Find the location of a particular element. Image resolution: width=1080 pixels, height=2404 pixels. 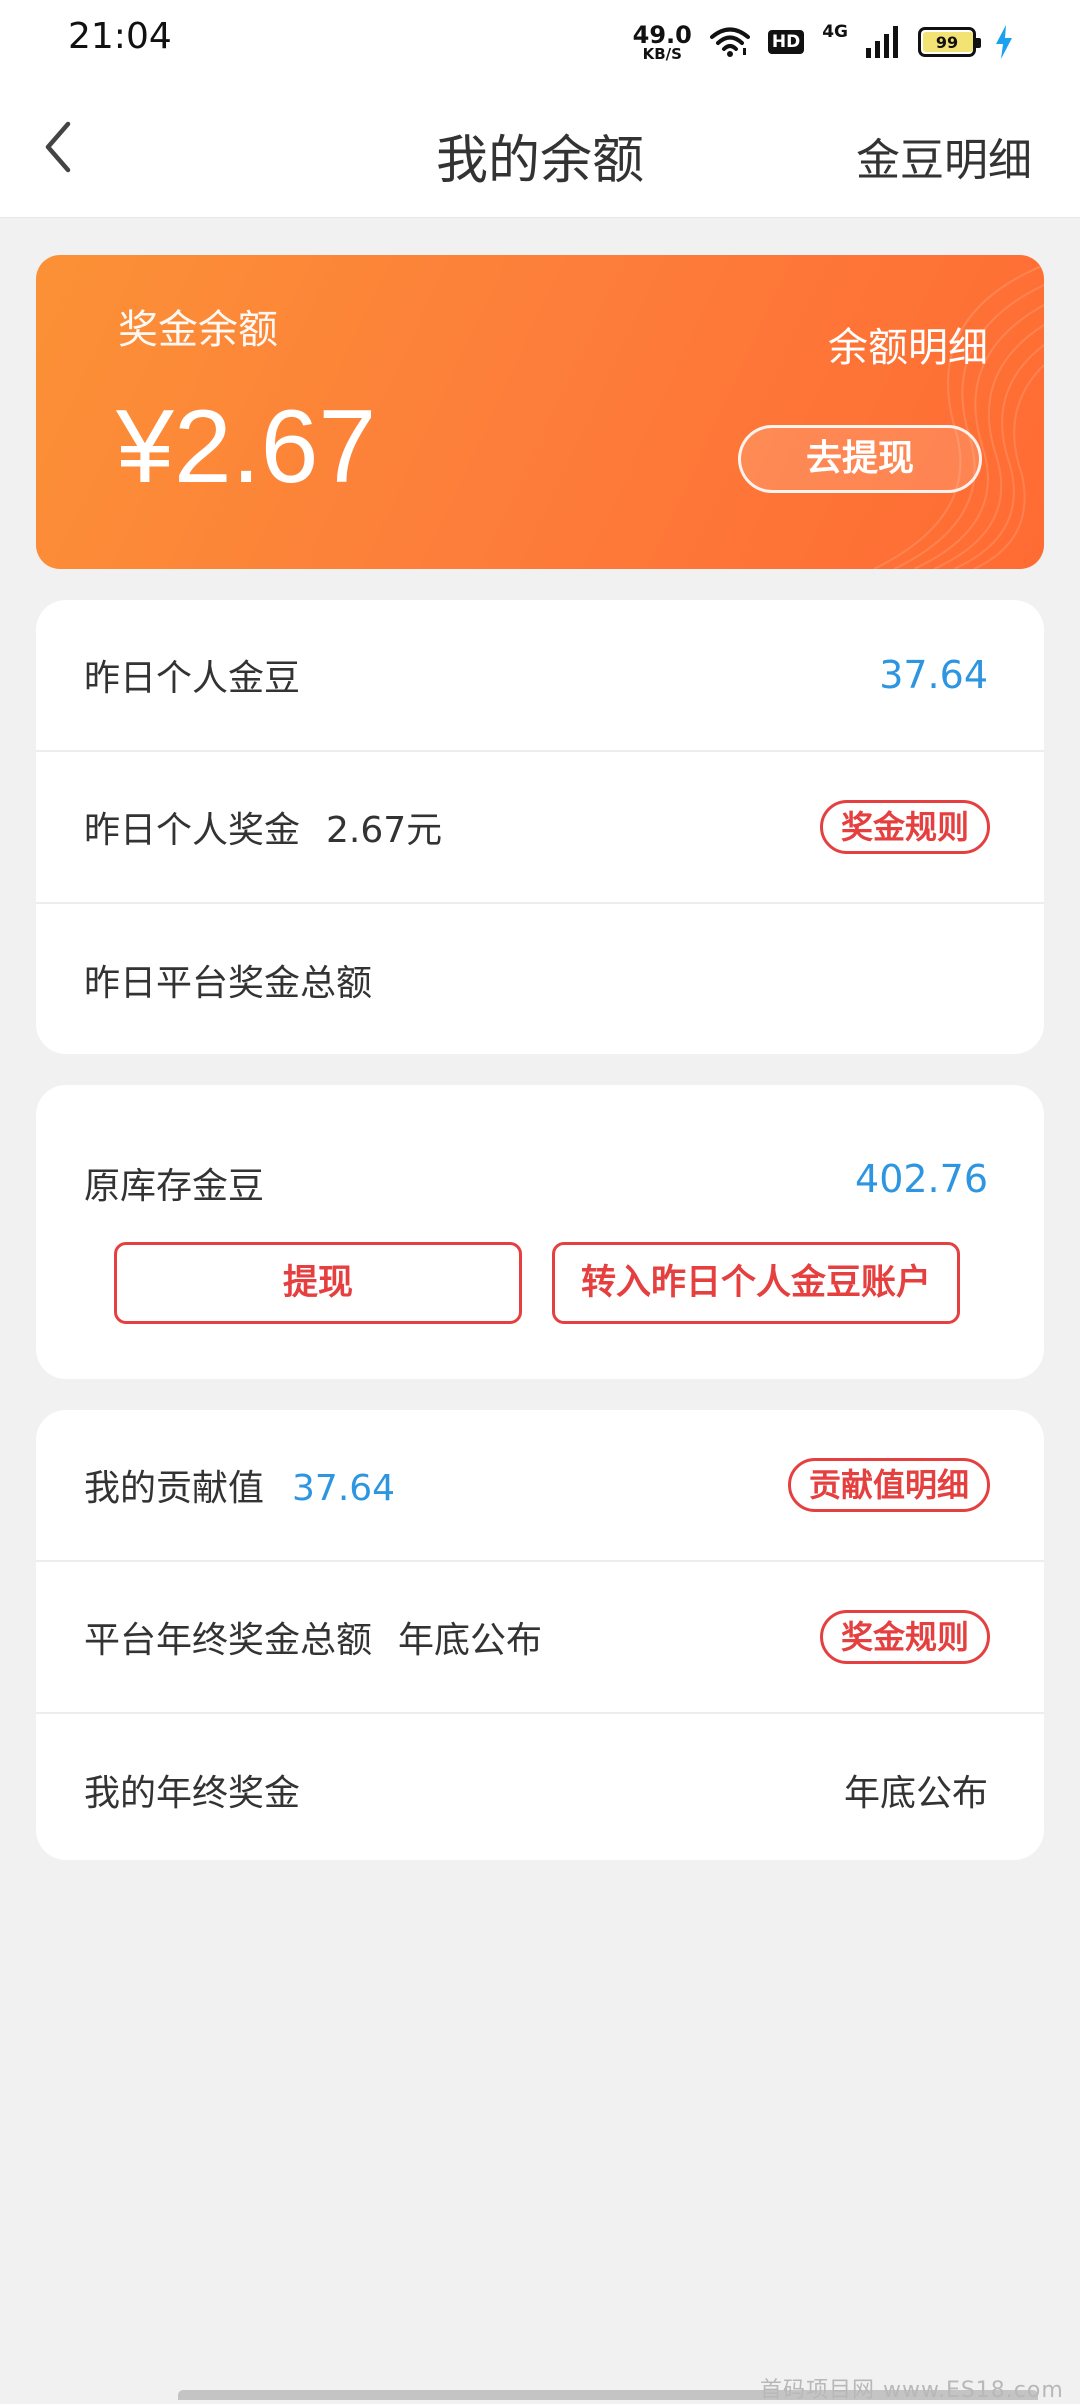

annual-bonus-rules-button: 奖金规则 is located at coordinates (904, 1637).